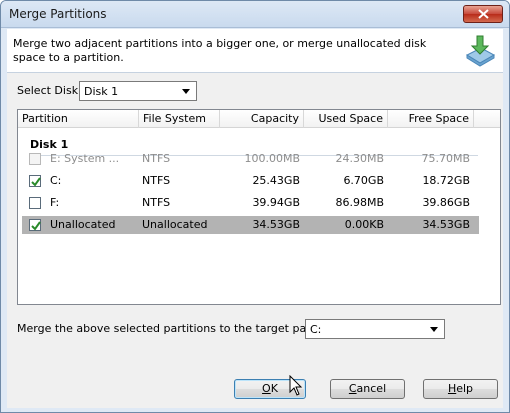 This screenshot has width=510, height=413. Describe the element at coordinates (274, 388) in the screenshot. I see `ok-button-label: K` at that location.